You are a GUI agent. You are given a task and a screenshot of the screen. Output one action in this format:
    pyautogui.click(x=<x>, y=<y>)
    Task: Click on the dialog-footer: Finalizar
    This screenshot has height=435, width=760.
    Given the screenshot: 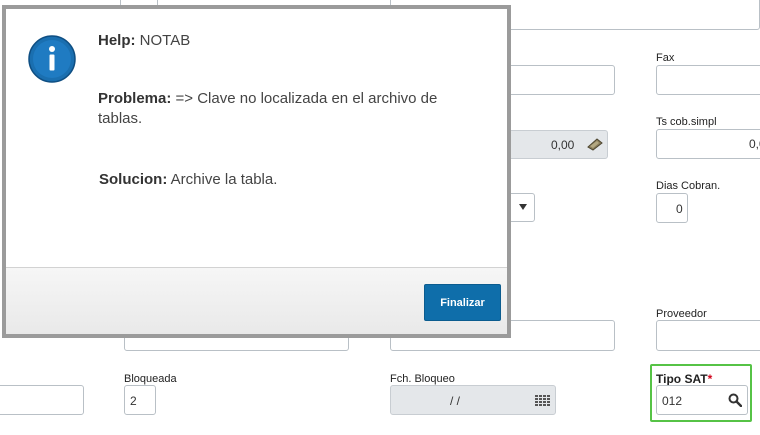 What is the action you would take?
    pyautogui.click(x=256, y=300)
    